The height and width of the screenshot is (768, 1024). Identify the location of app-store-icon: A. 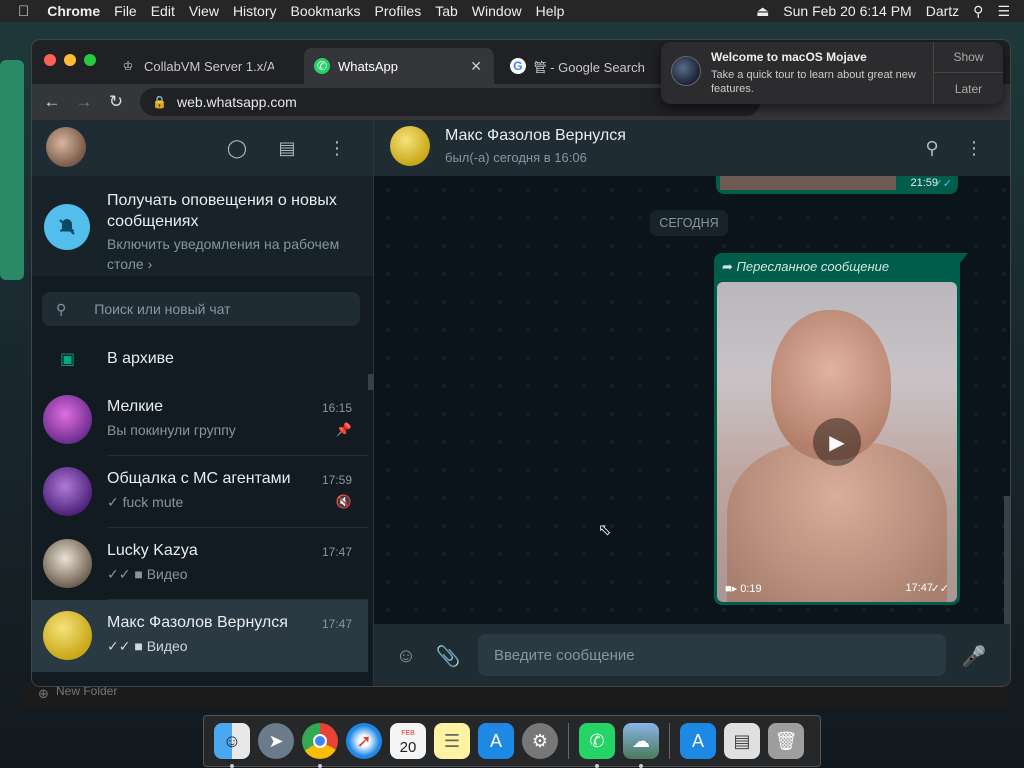
(496, 741).